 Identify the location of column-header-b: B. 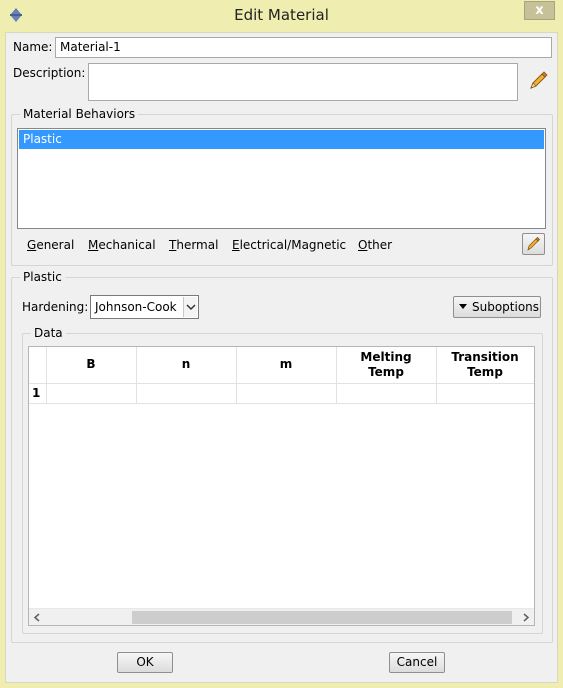
(91, 365).